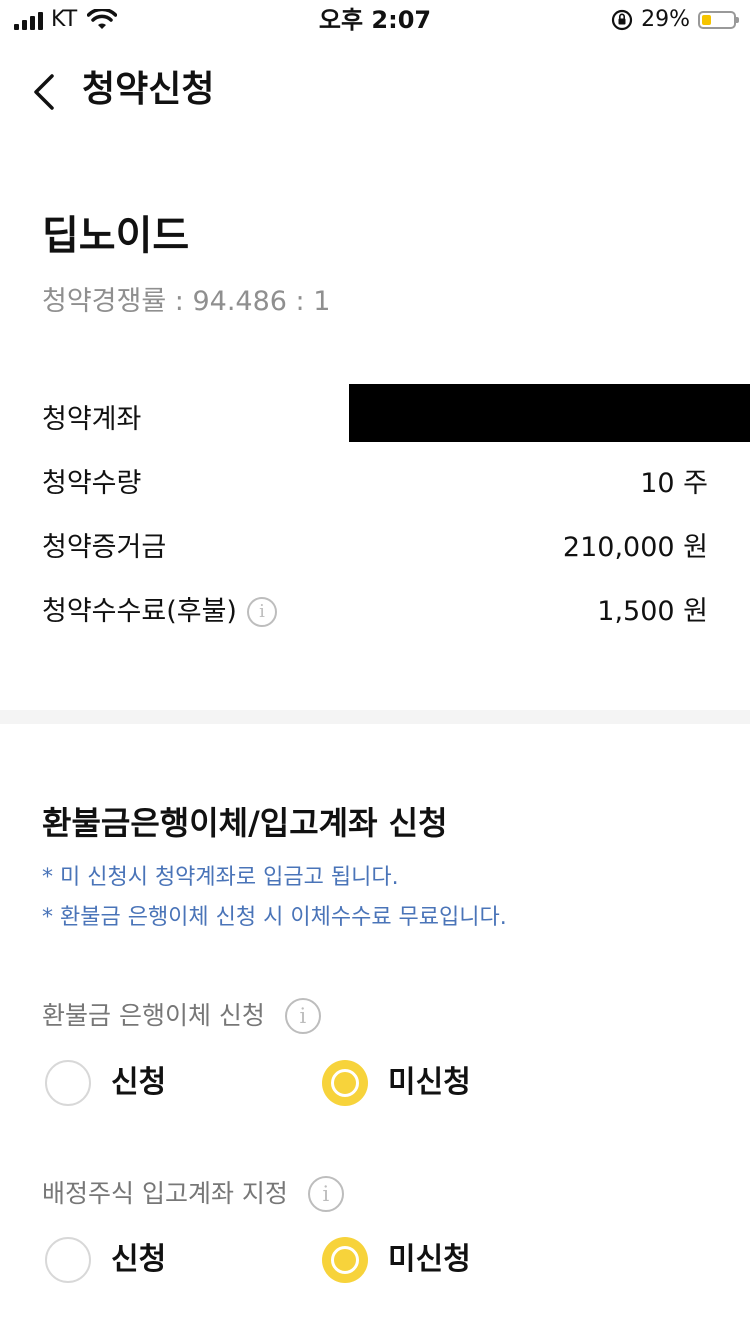  What do you see at coordinates (165, 1193) in the screenshot?
I see `stock-account-label: 배정주식 입고계좌 지정` at bounding box center [165, 1193].